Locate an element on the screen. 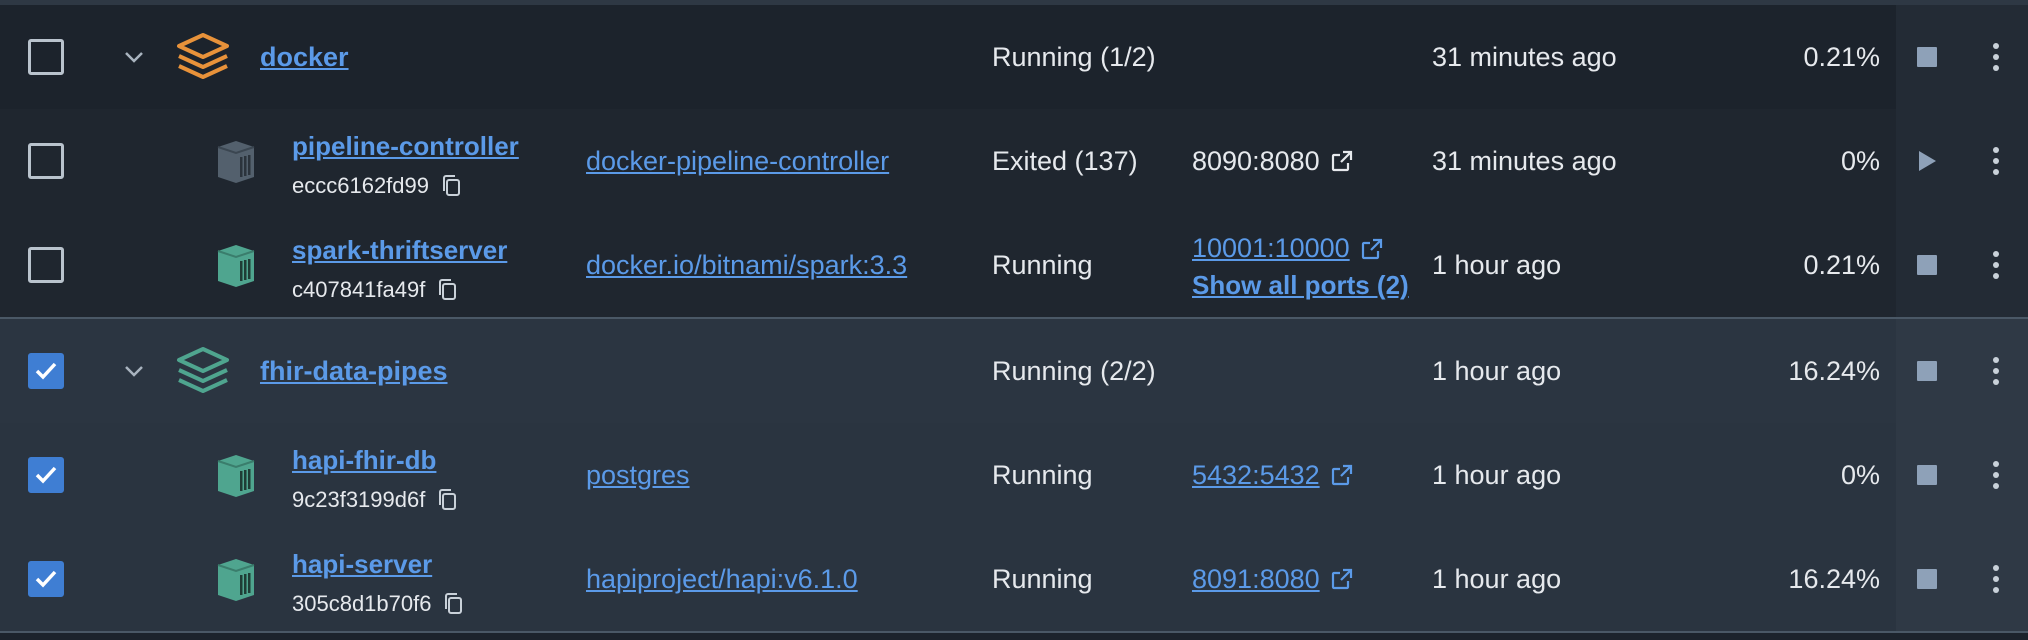  container-id: 305c8d1b70f6 is located at coordinates (378, 604).